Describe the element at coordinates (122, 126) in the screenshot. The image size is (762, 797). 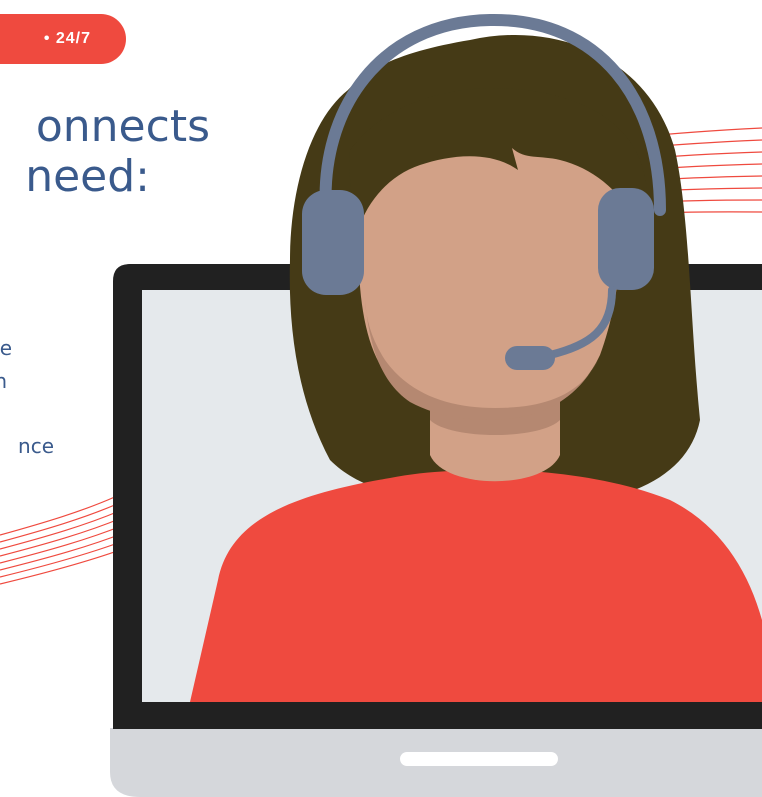
I see `headline-line-1: onnects` at that location.